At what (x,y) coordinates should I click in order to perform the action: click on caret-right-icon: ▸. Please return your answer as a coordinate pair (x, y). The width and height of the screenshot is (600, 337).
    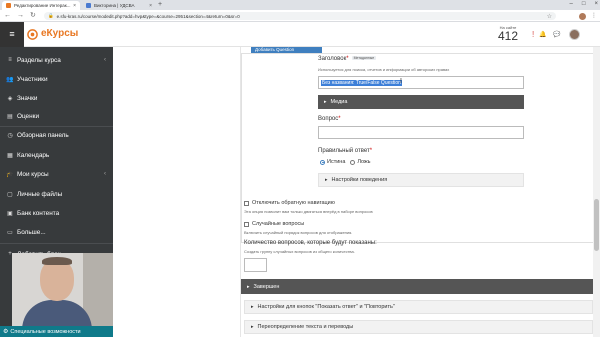
    Looking at the image, I should click on (248, 286).